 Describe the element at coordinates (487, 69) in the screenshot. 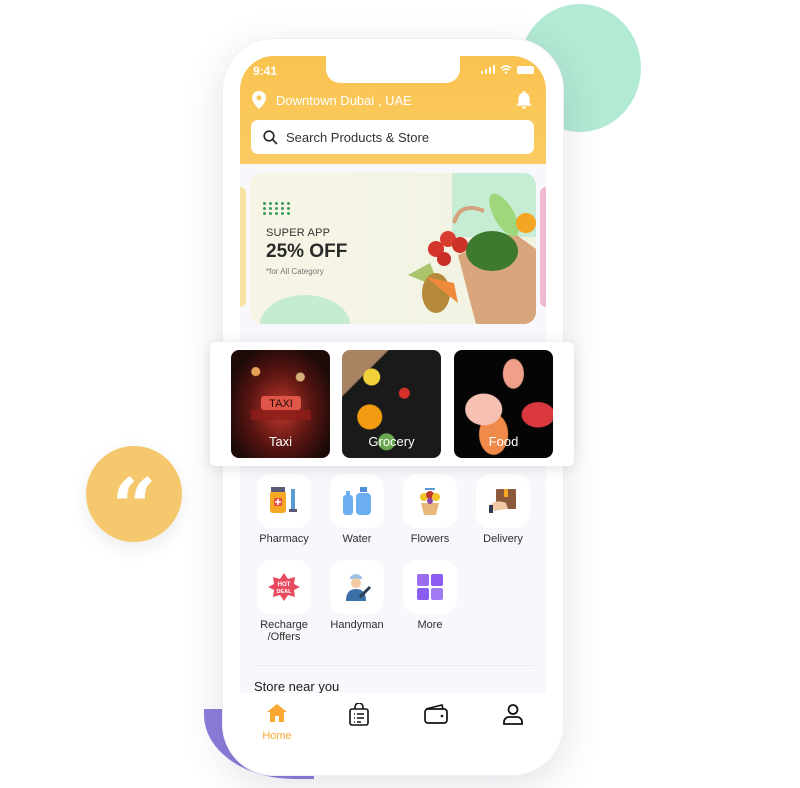

I see `signal-icon` at that location.